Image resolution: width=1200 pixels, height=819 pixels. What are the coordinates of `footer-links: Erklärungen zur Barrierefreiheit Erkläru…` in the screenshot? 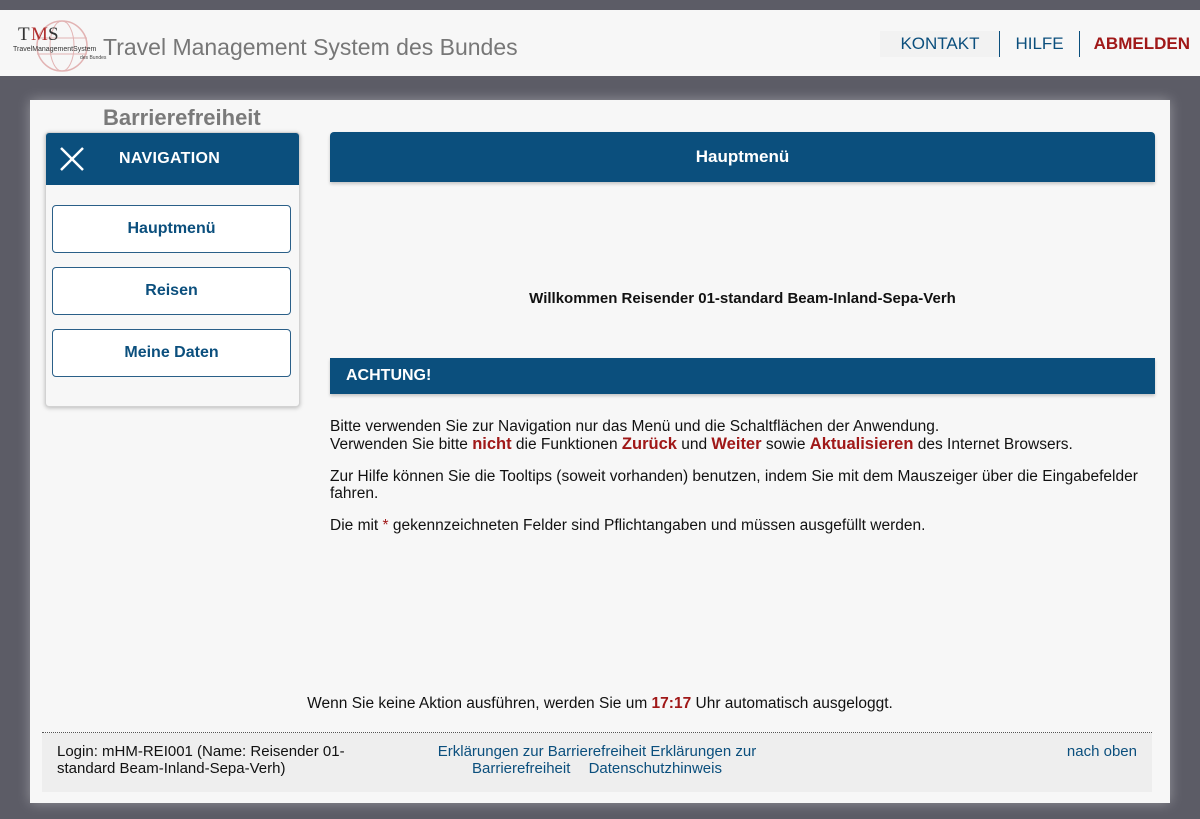 It's located at (597, 760).